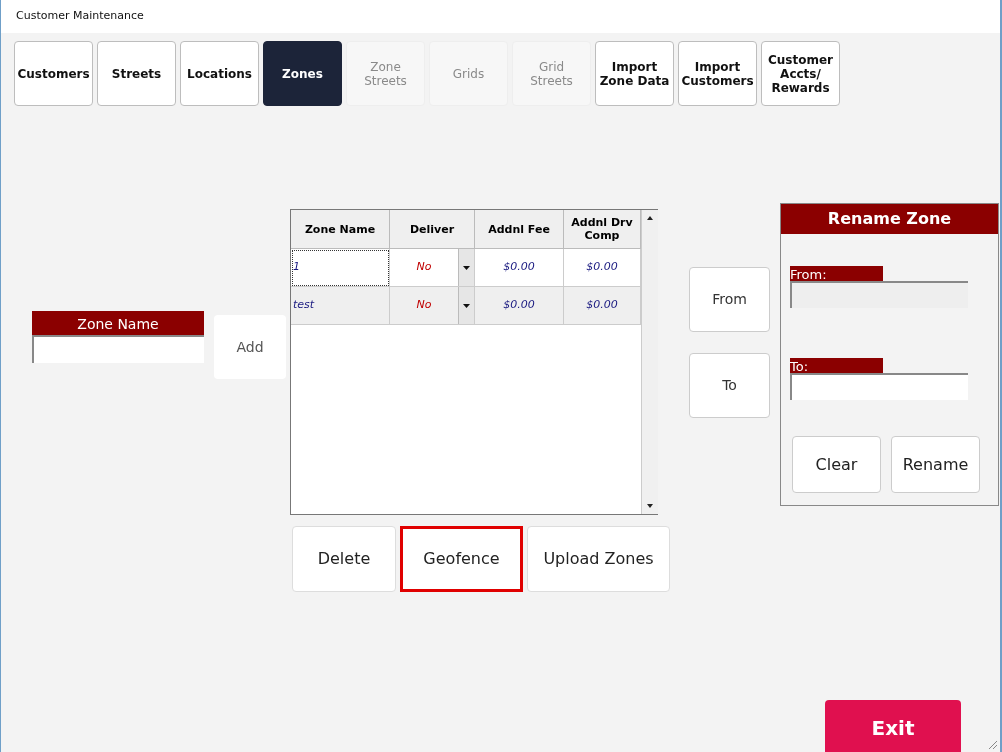  I want to click on resize-grip-icon, so click(992, 744).